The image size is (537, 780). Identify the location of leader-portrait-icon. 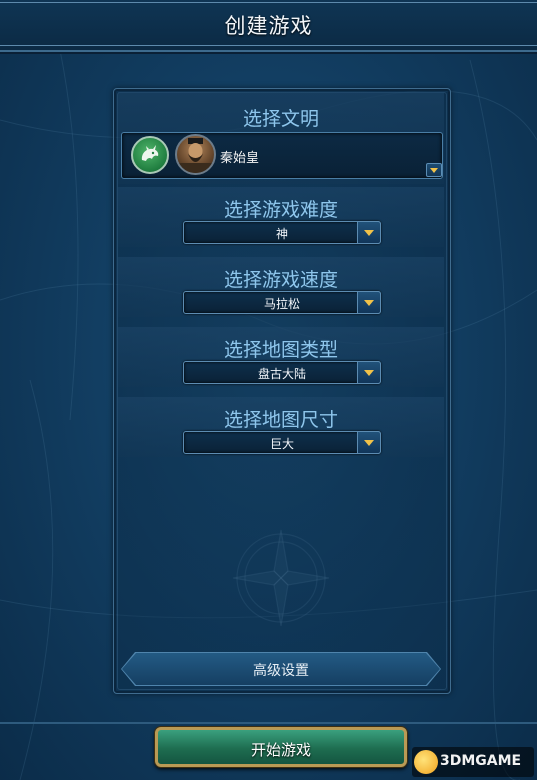
(195, 154).